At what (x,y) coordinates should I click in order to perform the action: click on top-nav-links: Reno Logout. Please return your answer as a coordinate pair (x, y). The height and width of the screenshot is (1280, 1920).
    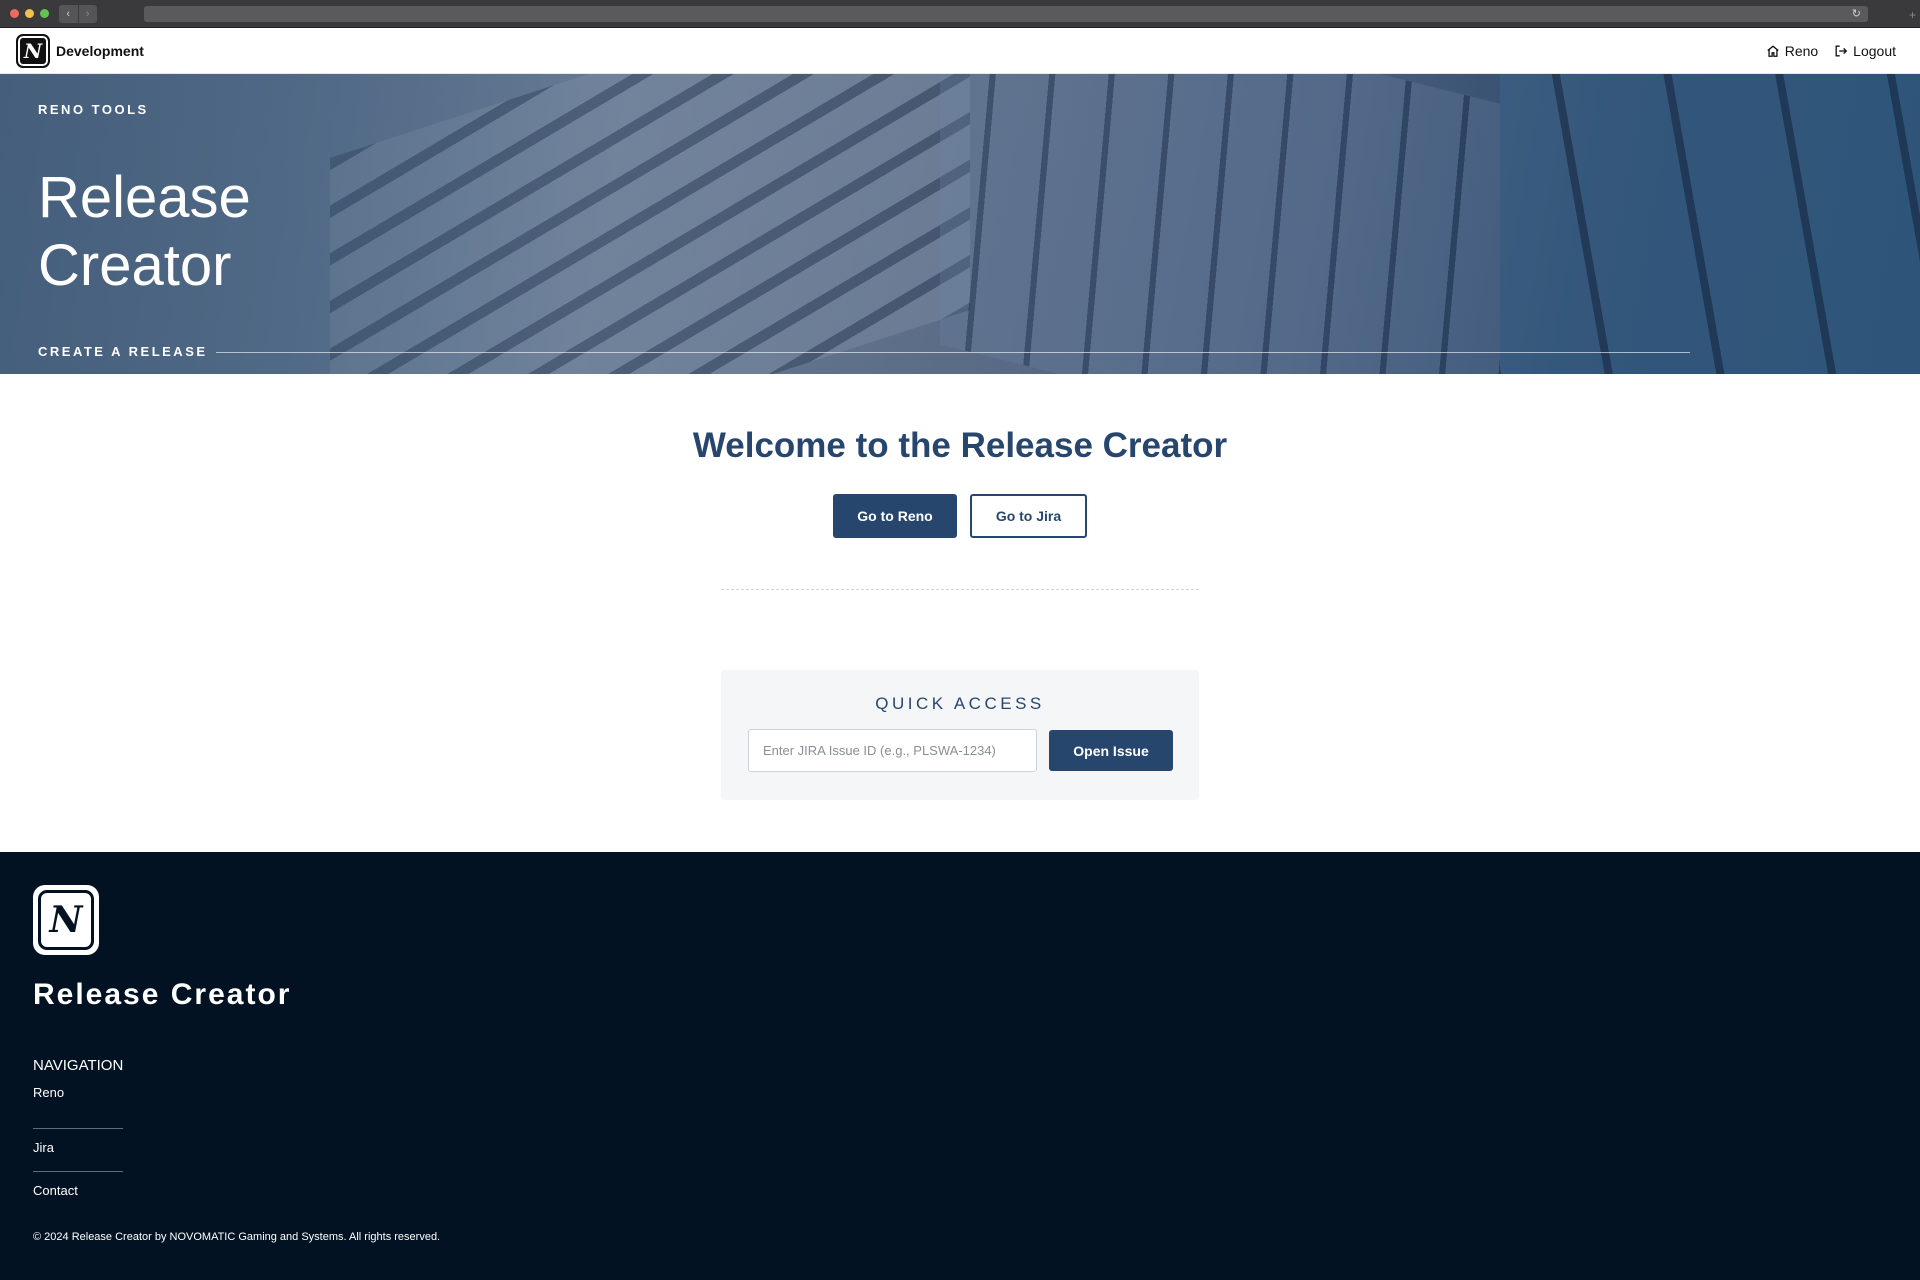
    Looking at the image, I should click on (1835, 51).